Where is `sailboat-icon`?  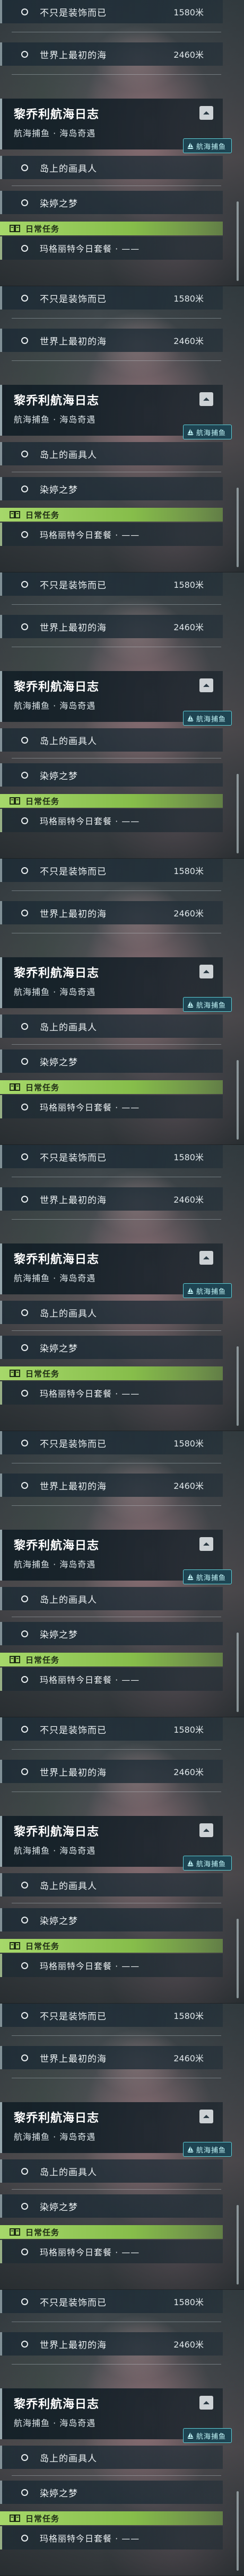 sailboat-icon is located at coordinates (191, 1290).